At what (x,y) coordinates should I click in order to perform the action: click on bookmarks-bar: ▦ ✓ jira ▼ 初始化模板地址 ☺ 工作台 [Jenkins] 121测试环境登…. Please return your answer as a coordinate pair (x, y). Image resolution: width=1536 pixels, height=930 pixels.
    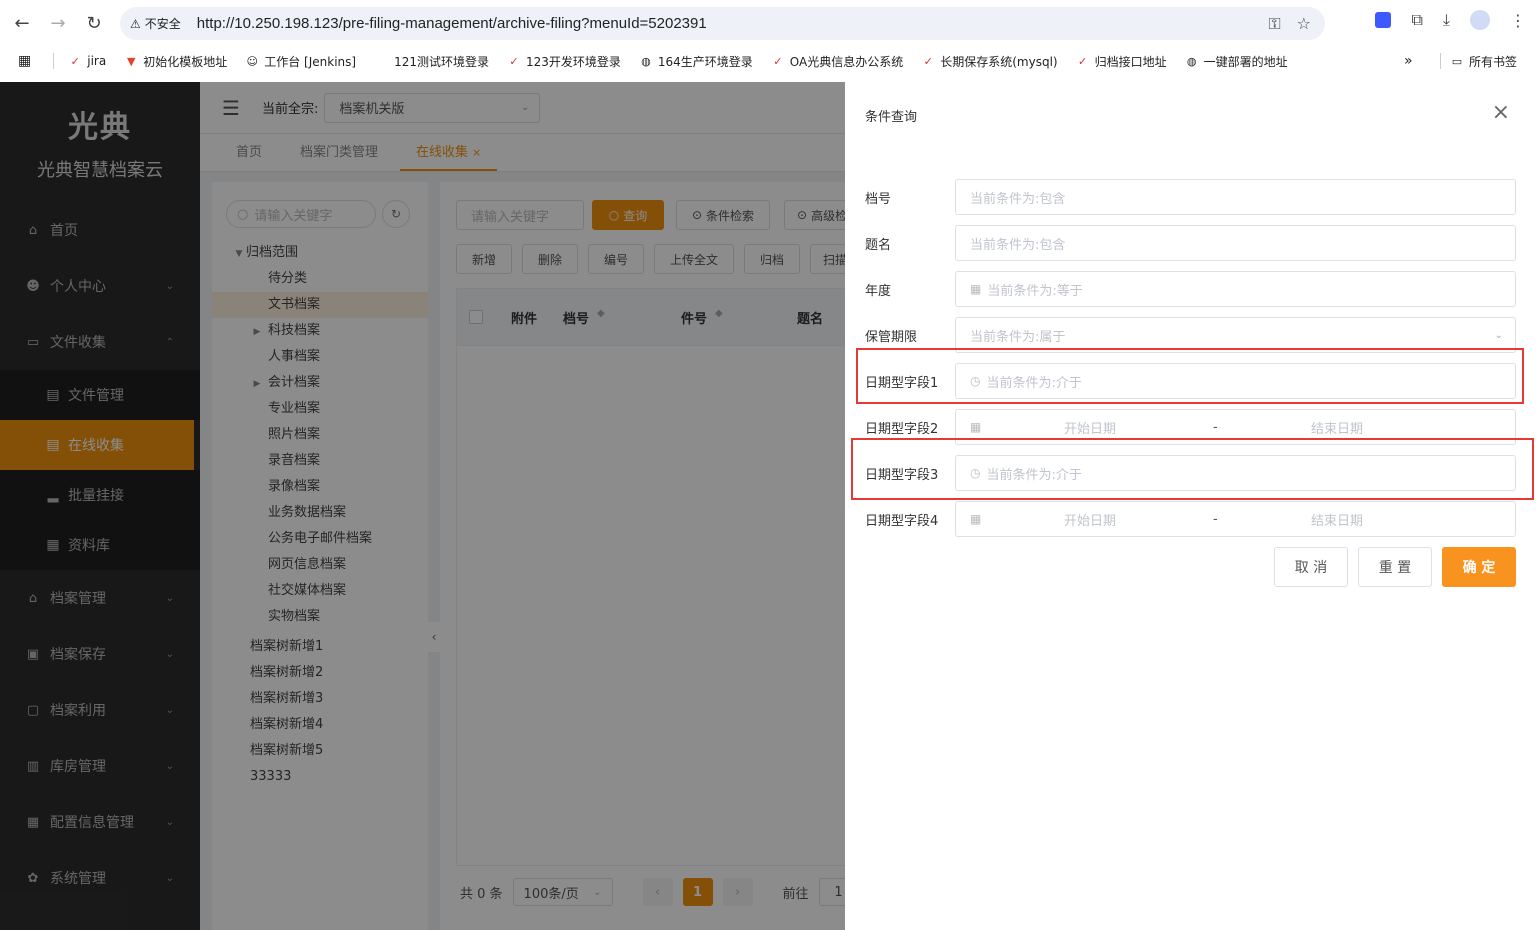
    Looking at the image, I should click on (768, 61).